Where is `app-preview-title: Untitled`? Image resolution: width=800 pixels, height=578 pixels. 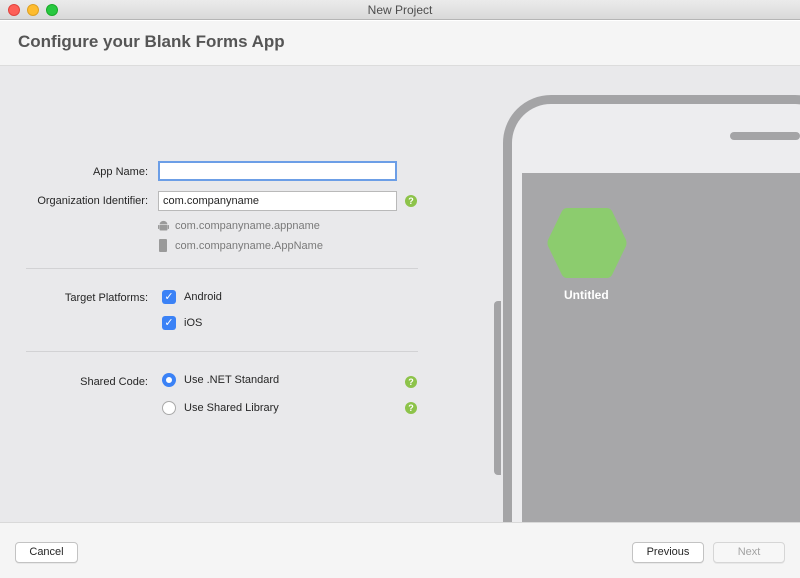 app-preview-title: Untitled is located at coordinates (586, 295).